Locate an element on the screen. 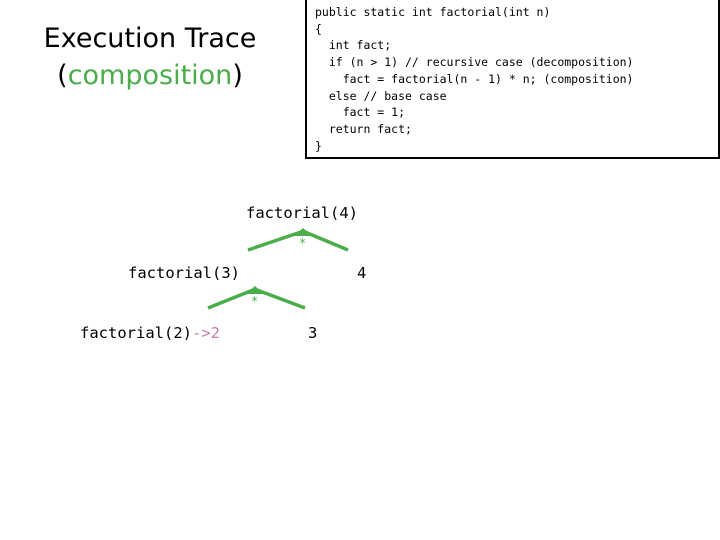 The width and height of the screenshot is (720, 540). trace-operator-level-2: * is located at coordinates (255, 301).